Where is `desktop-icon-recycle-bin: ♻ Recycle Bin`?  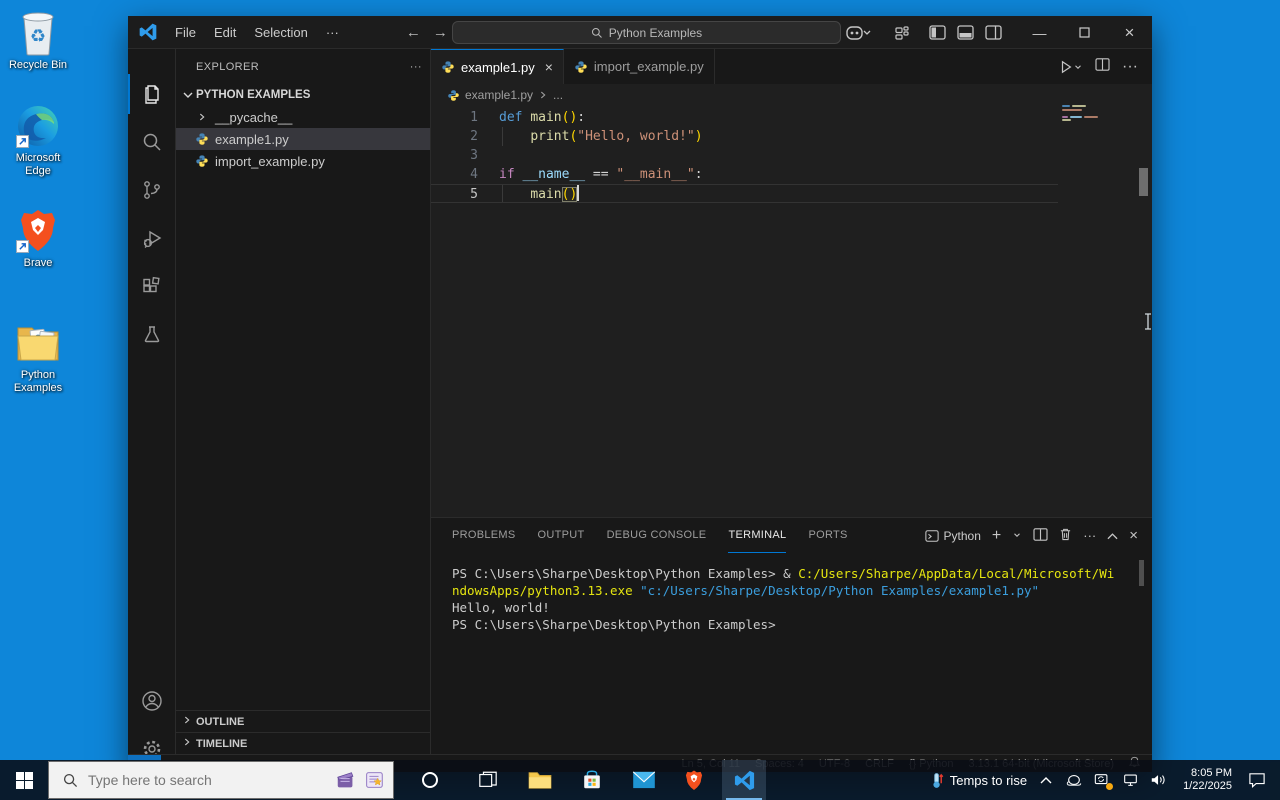
desktop-icon-recycle-bin: ♻ Recycle Bin is located at coordinates (38, 41).